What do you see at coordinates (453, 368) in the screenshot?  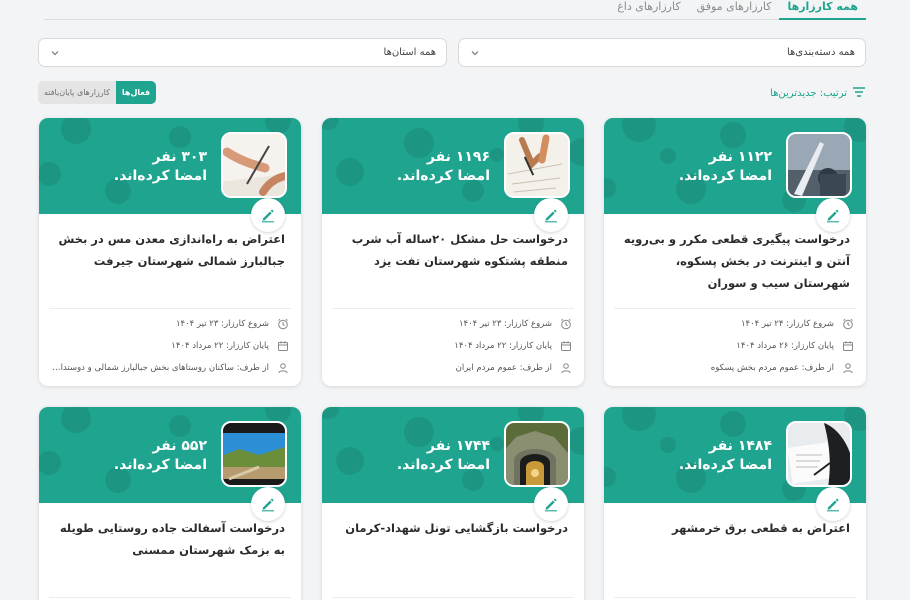 I see `author-row: از طرف: عموم مردم ایران` at bounding box center [453, 368].